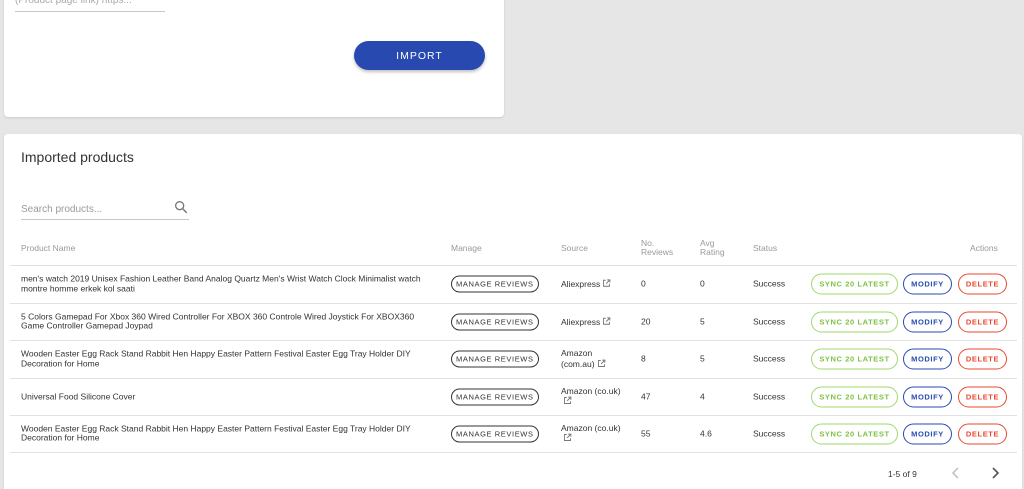  Describe the element at coordinates (578, 358) in the screenshot. I see `source-label: Amazon (com.au)` at that location.